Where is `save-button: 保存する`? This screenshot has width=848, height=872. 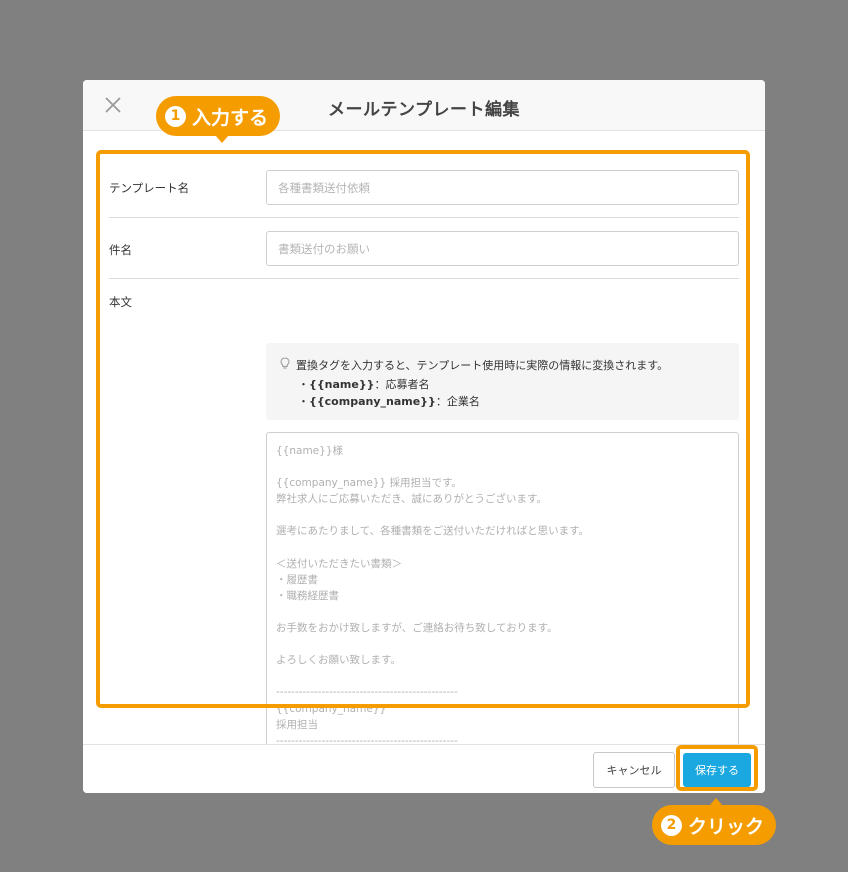
save-button: 保存する is located at coordinates (717, 770).